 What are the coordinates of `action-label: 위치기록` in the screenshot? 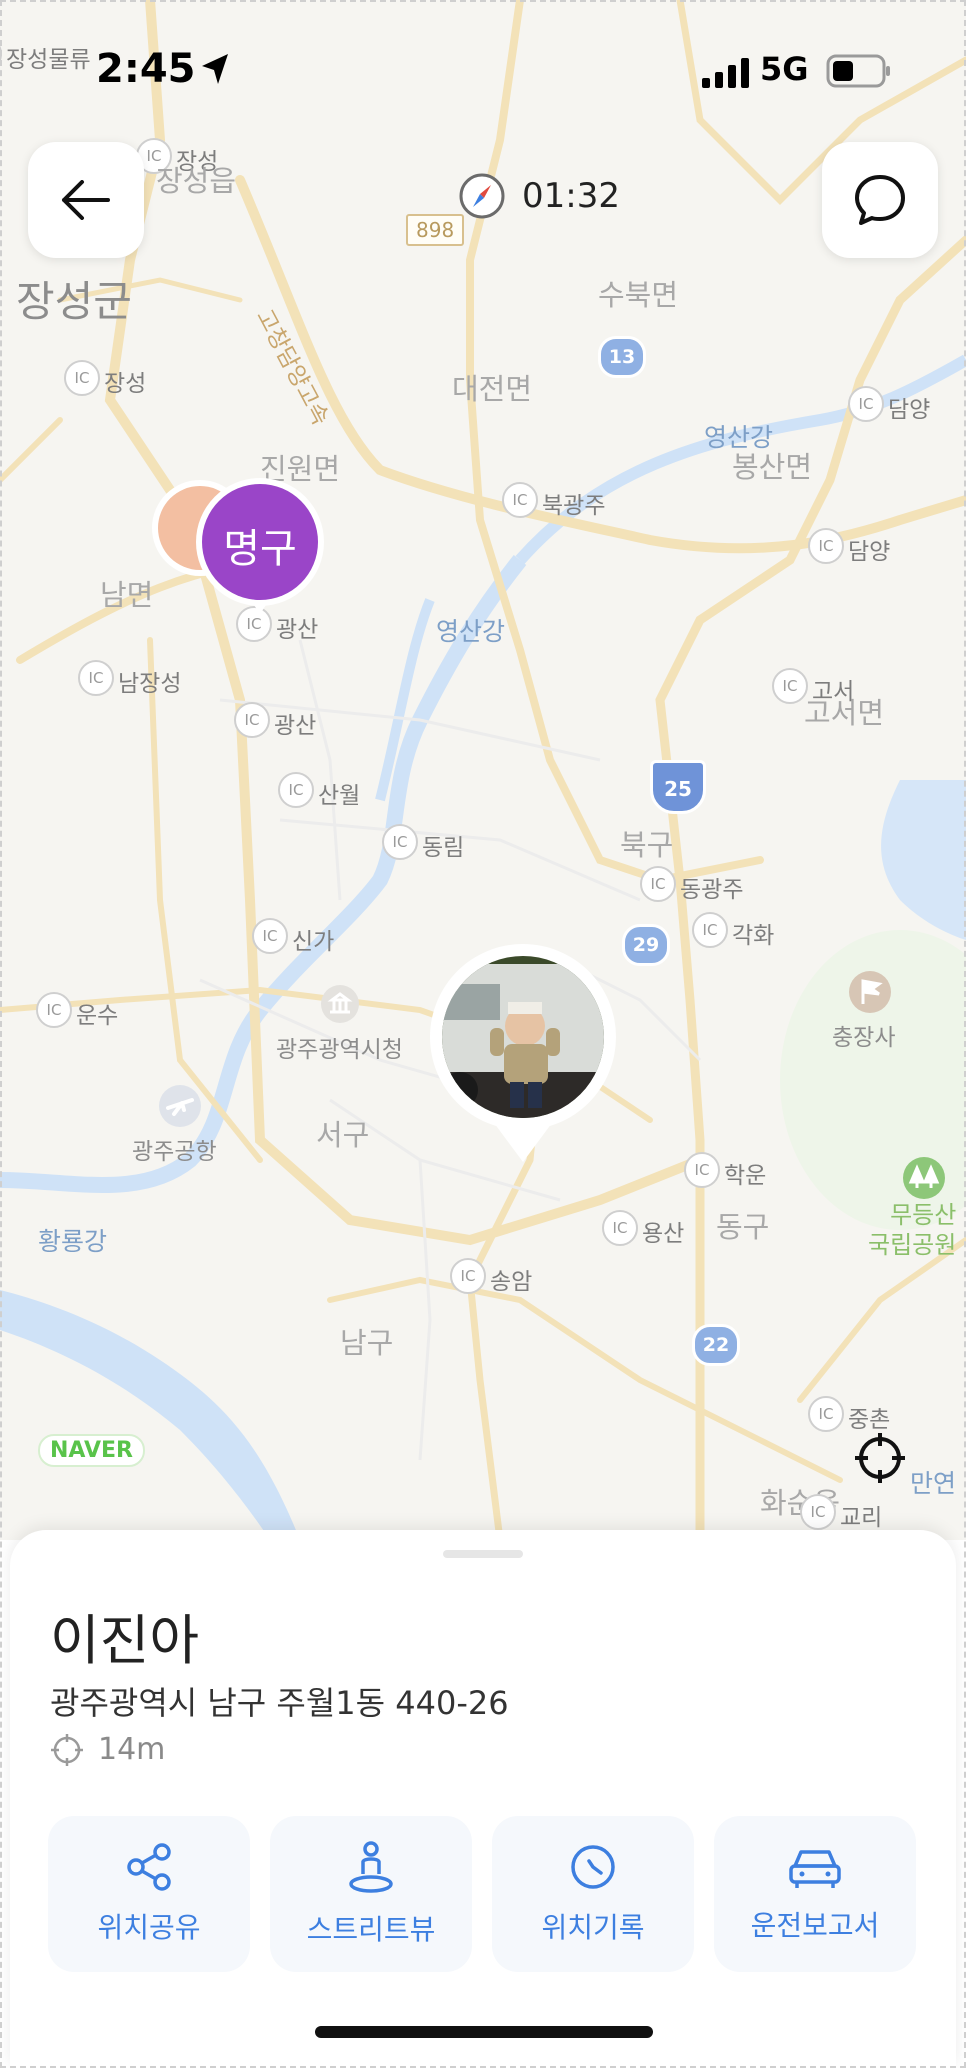 It's located at (593, 1927).